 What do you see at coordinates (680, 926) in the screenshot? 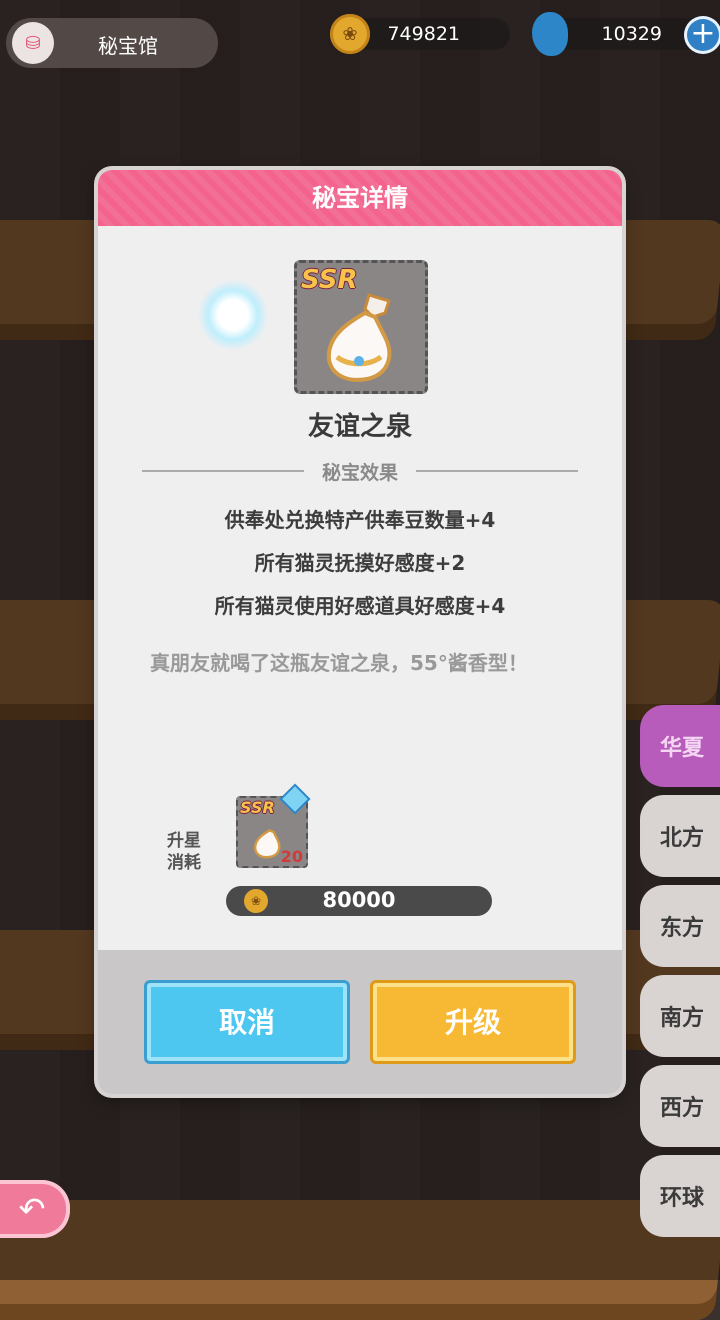
I see `tab-dongfang: 东方` at bounding box center [680, 926].